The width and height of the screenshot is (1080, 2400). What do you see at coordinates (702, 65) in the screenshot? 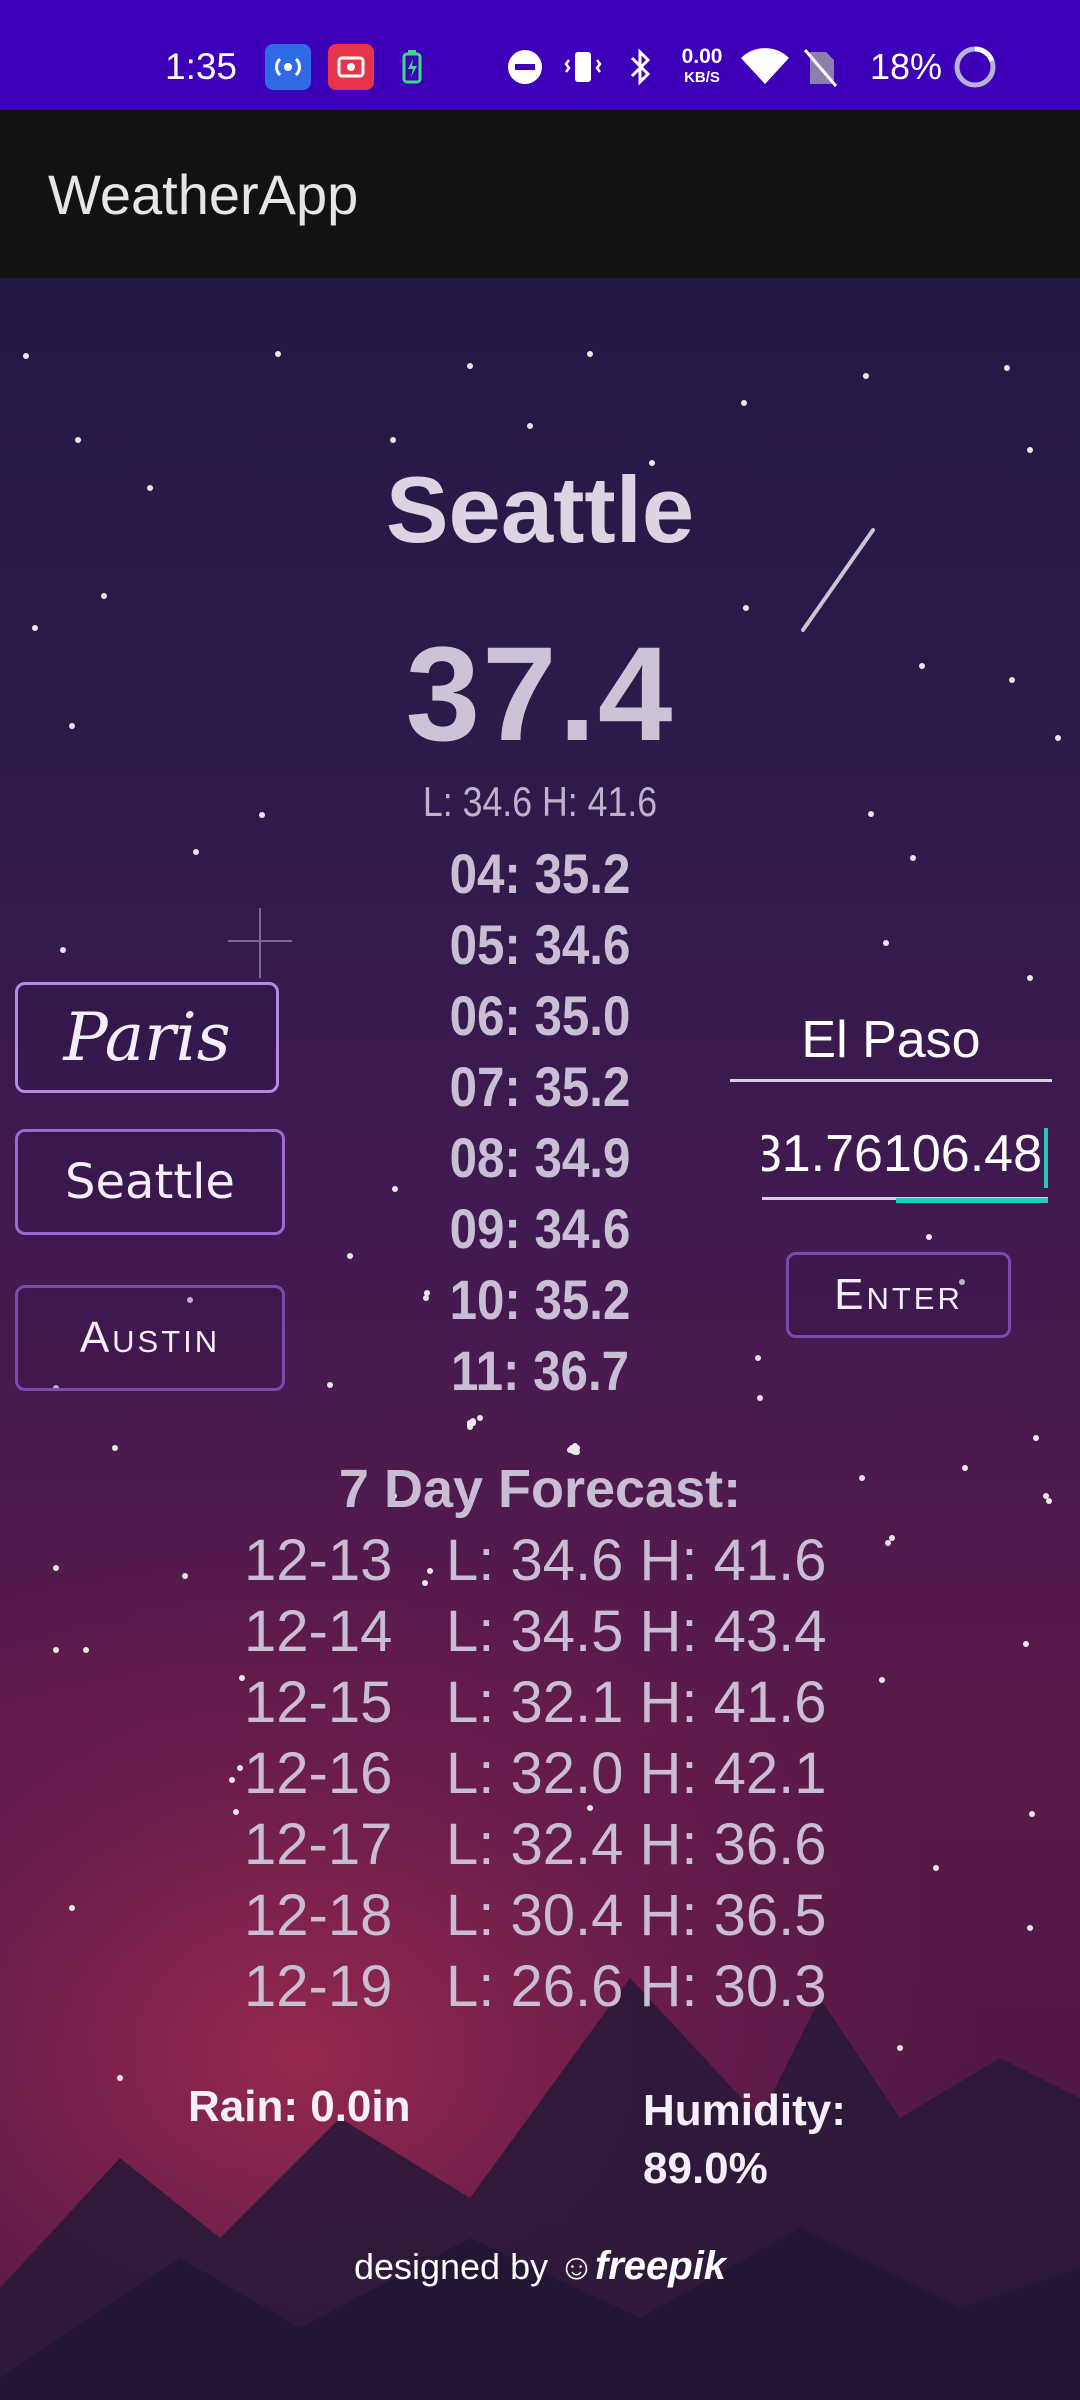
I see `net-speed: 0.00 KB/S` at bounding box center [702, 65].